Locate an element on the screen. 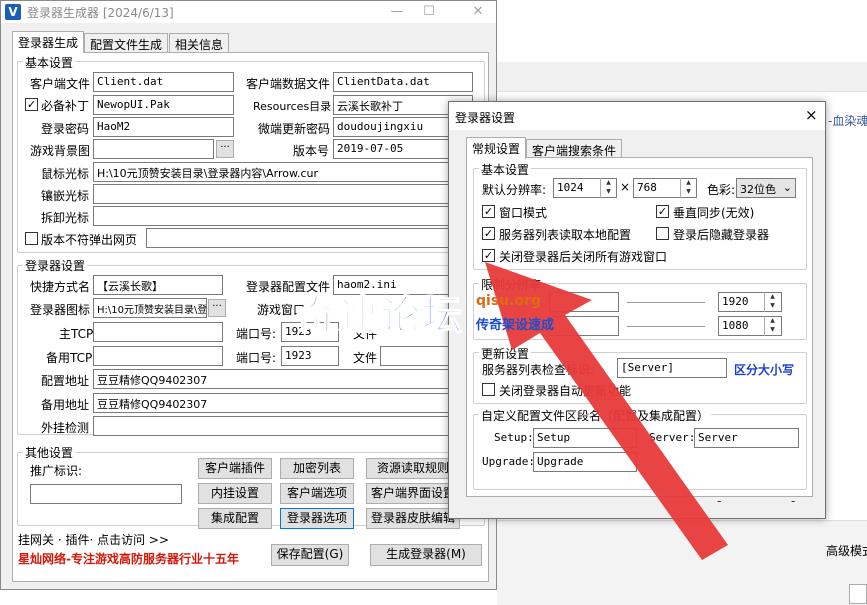 The height and width of the screenshot is (605, 867). tab-general: 常规设置 is located at coordinates (496, 148).